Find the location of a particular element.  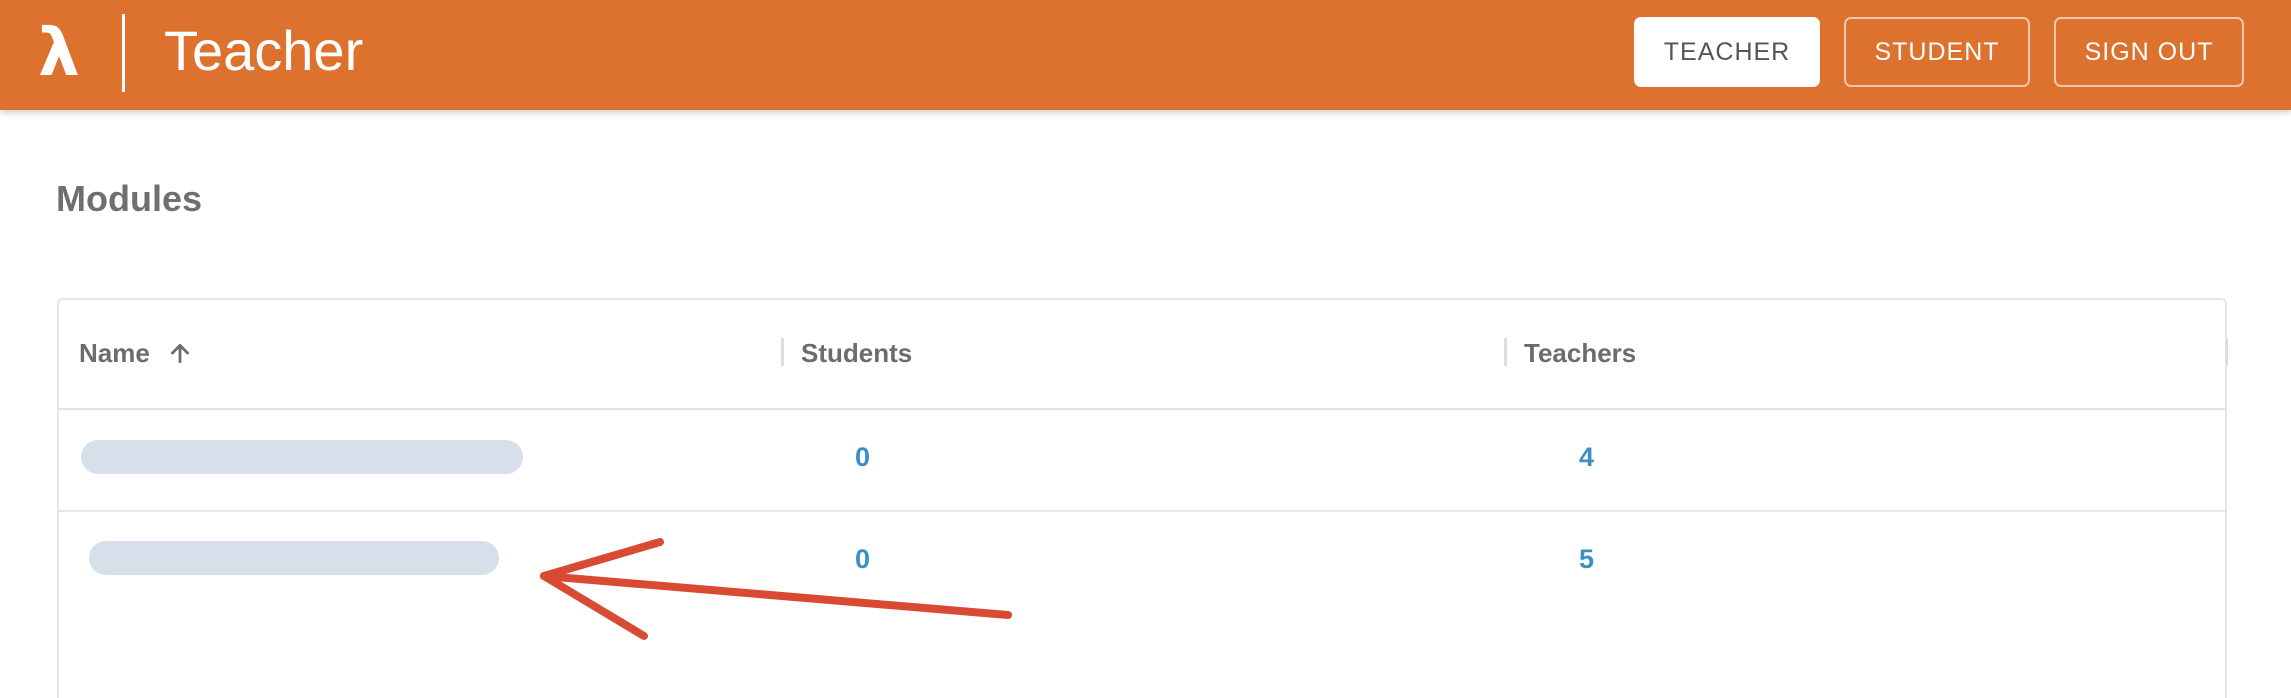

header-divider is located at coordinates (123, 53).